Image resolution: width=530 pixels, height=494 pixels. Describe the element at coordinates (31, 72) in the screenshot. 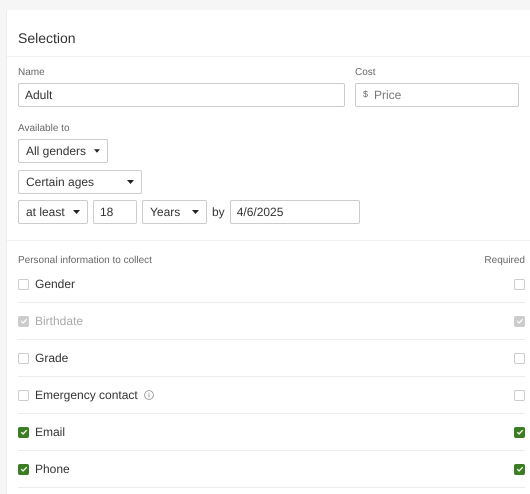

I see `field-label: Name` at that location.